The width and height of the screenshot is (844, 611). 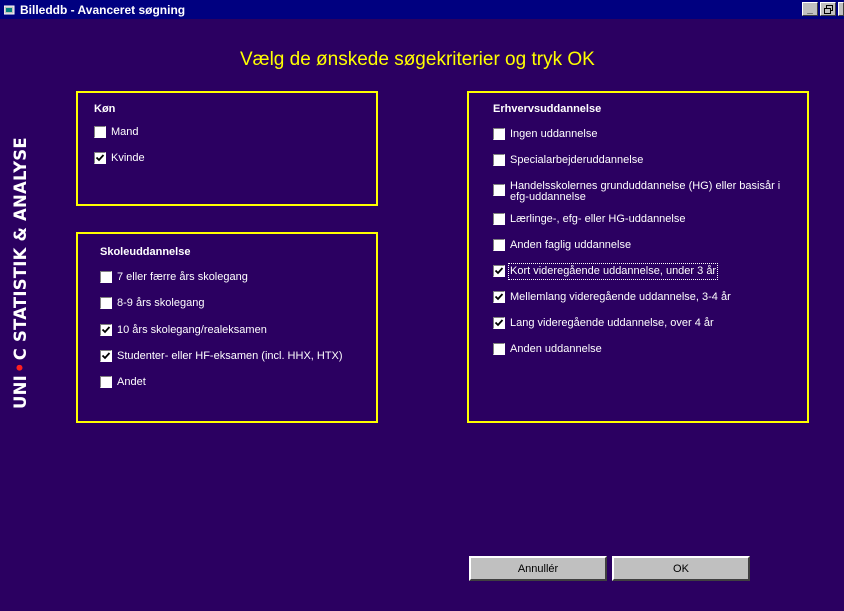 What do you see at coordinates (131, 382) in the screenshot?
I see `checkbox-label: Andet` at bounding box center [131, 382].